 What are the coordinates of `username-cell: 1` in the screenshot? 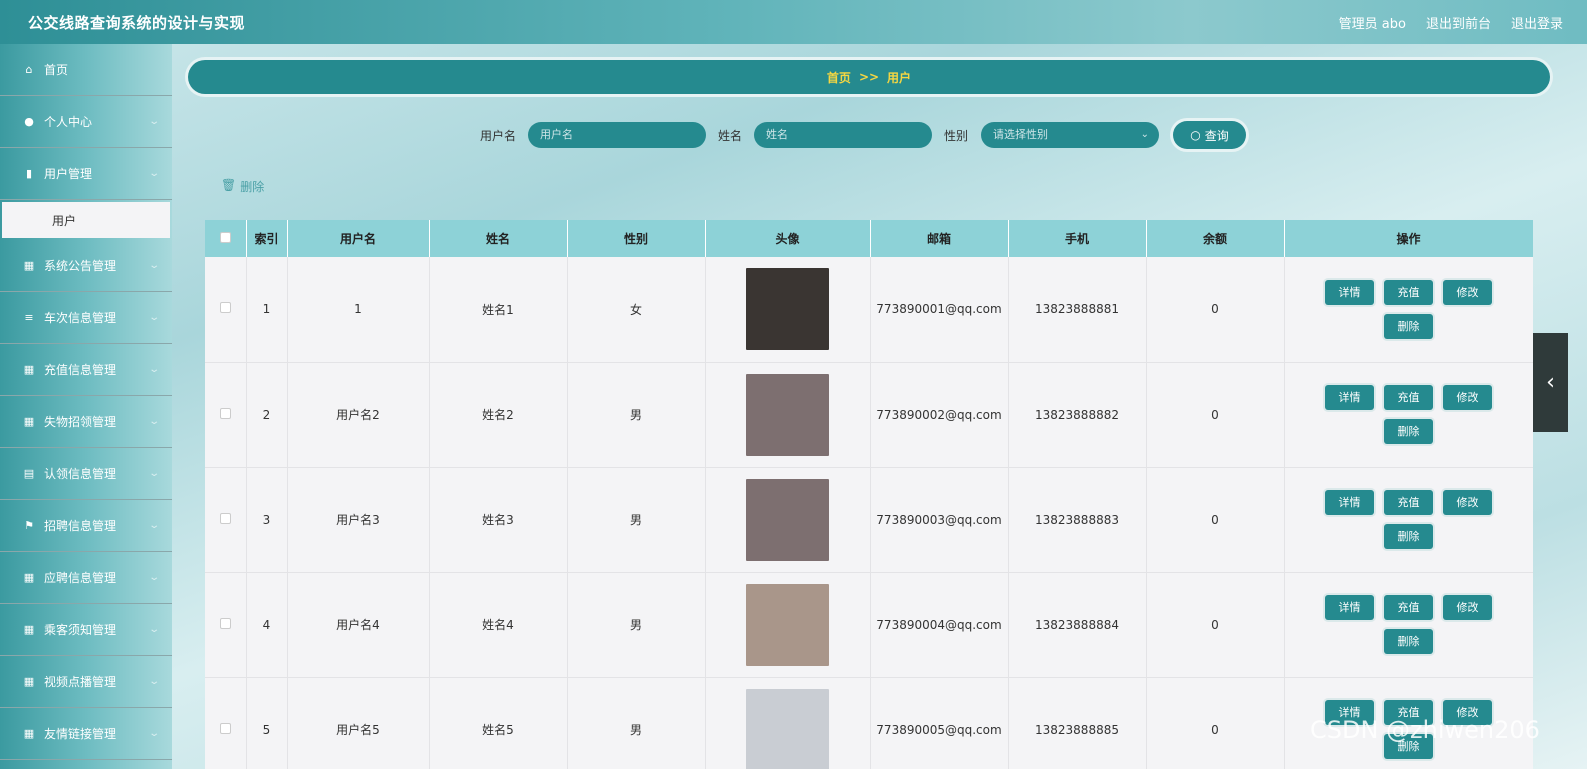 It's located at (358, 310).